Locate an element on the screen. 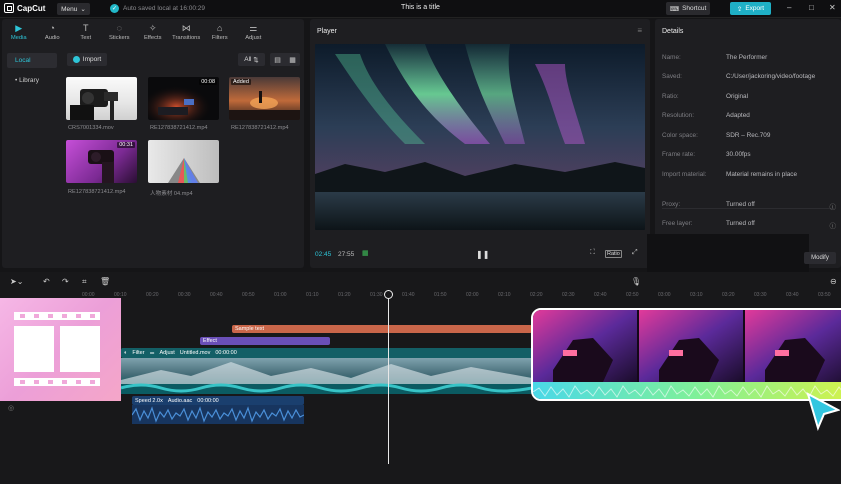  filmstrip-graphic-icon is located at coordinates (60, 349).